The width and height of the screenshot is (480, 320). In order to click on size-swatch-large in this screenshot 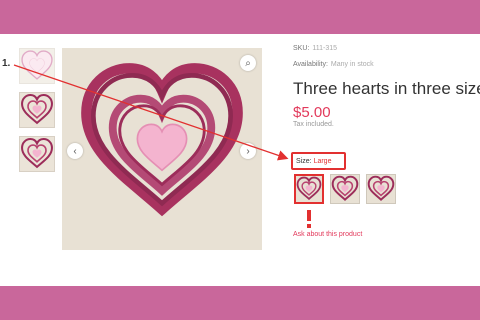, I will do `click(309, 189)`.